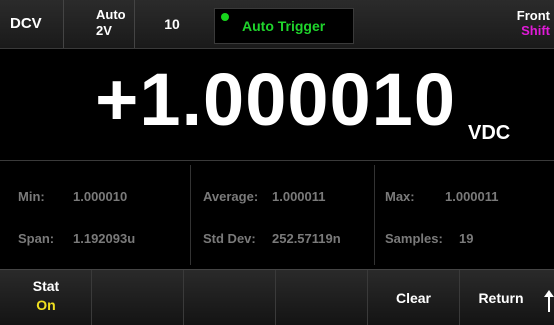  What do you see at coordinates (36, 238) in the screenshot?
I see `span-label: Span:` at bounding box center [36, 238].